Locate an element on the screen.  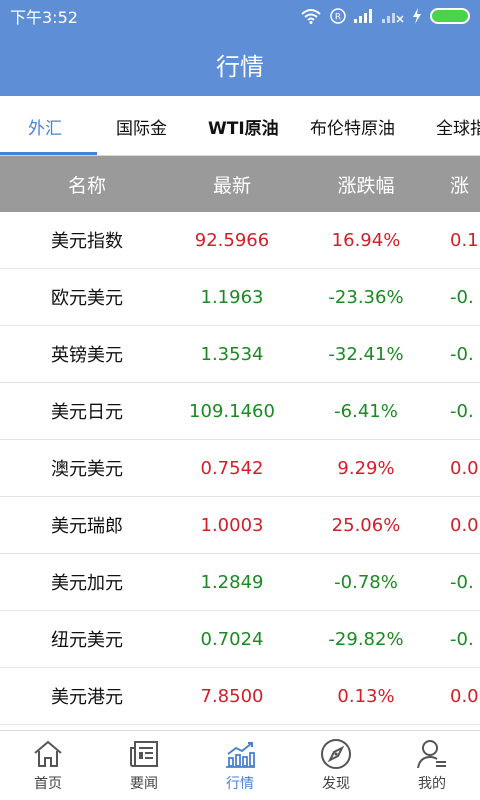
row-name: 英镑美元 is located at coordinates (87, 355).